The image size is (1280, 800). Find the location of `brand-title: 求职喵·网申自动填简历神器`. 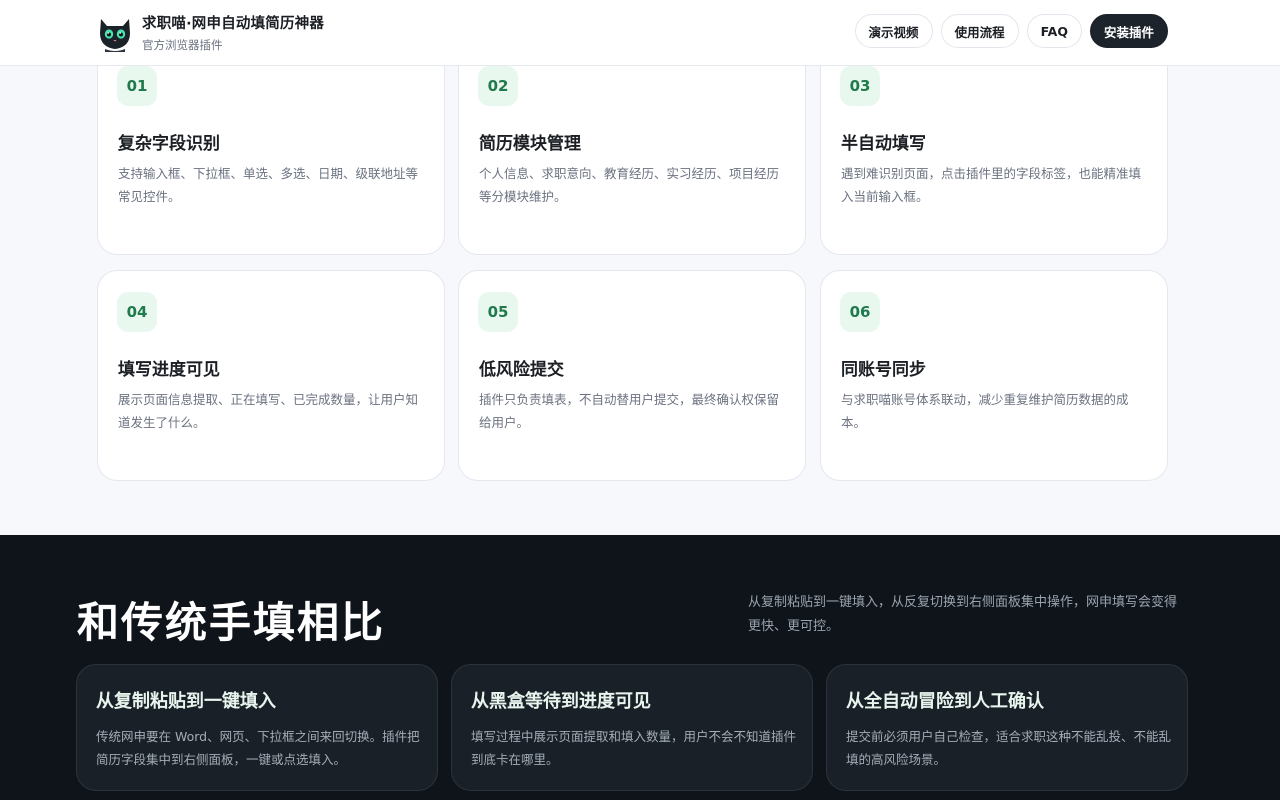

brand-title: 求职喵·网申自动填简历神器 is located at coordinates (233, 24).